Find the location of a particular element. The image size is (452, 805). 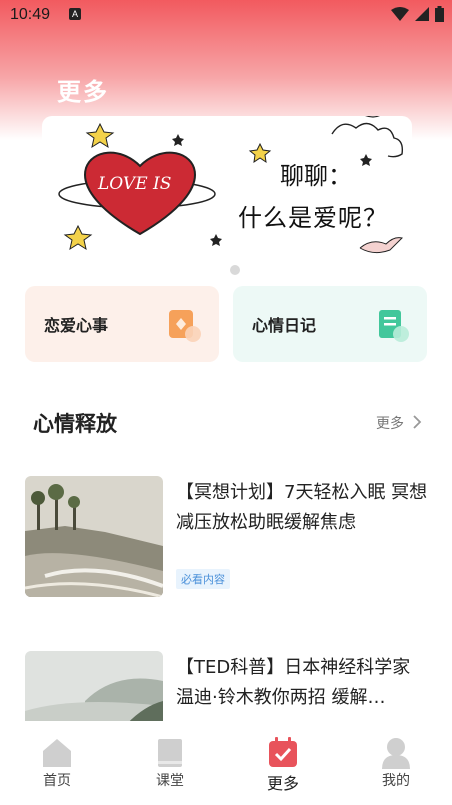

wifi-icon is located at coordinates (400, 14).